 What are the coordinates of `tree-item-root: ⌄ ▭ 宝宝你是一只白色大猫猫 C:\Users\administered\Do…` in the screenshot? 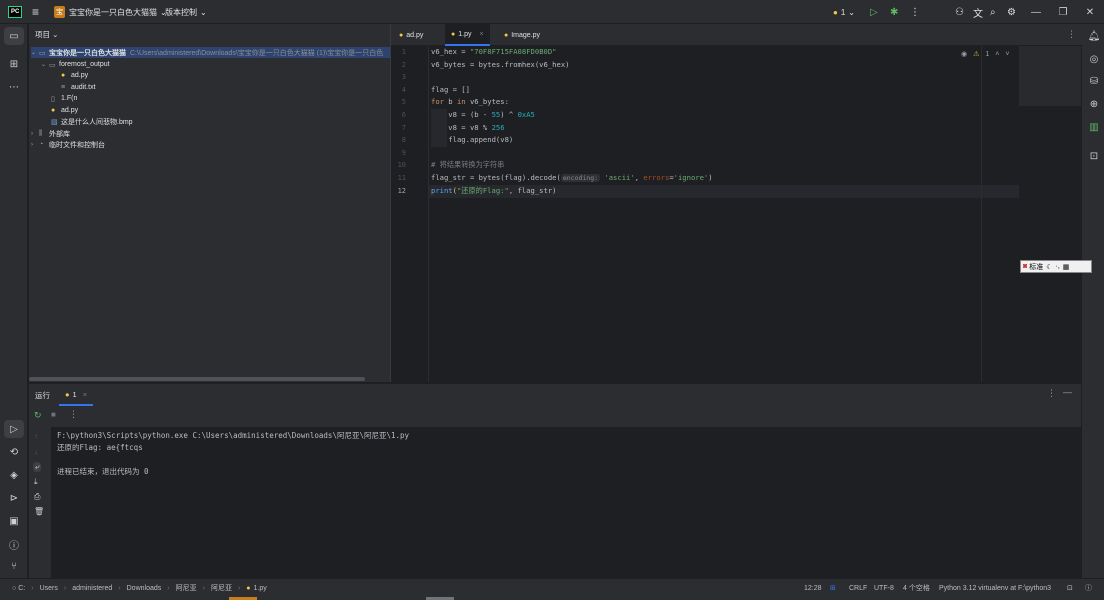 It's located at (210, 52).